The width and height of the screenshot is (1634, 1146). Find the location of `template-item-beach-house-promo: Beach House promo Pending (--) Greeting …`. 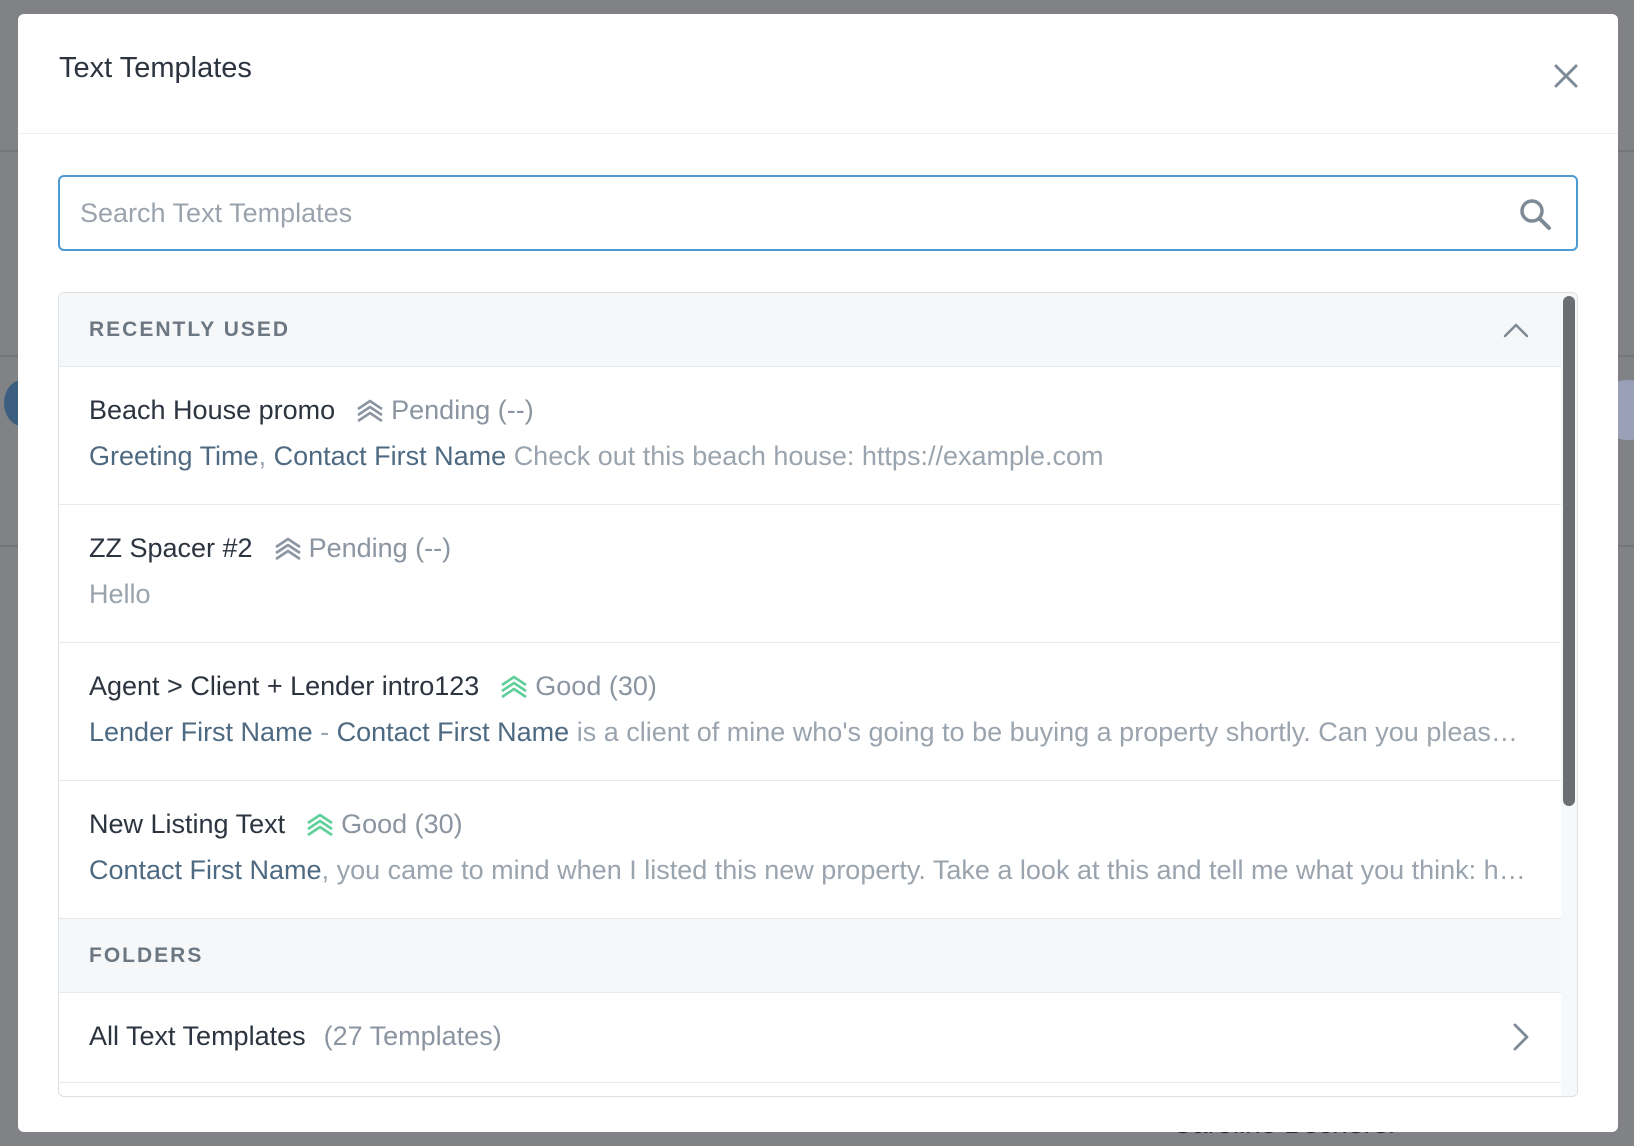

template-item-beach-house-promo: Beach House promo Pending (--) Greeting … is located at coordinates (810, 436).